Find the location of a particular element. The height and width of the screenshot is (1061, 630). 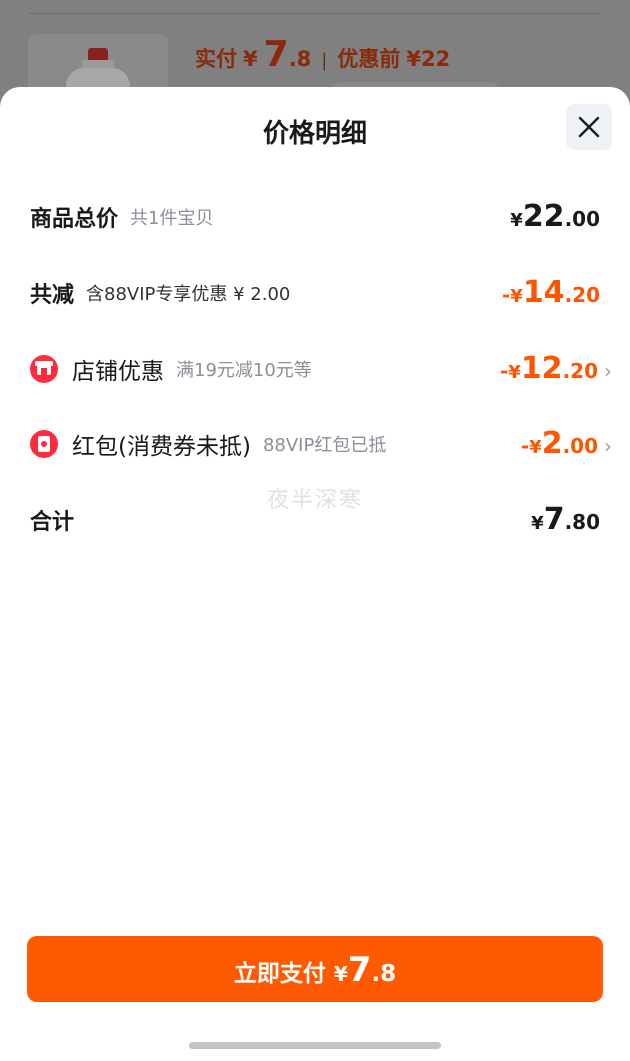

amount-int: 22 is located at coordinates (543, 216).